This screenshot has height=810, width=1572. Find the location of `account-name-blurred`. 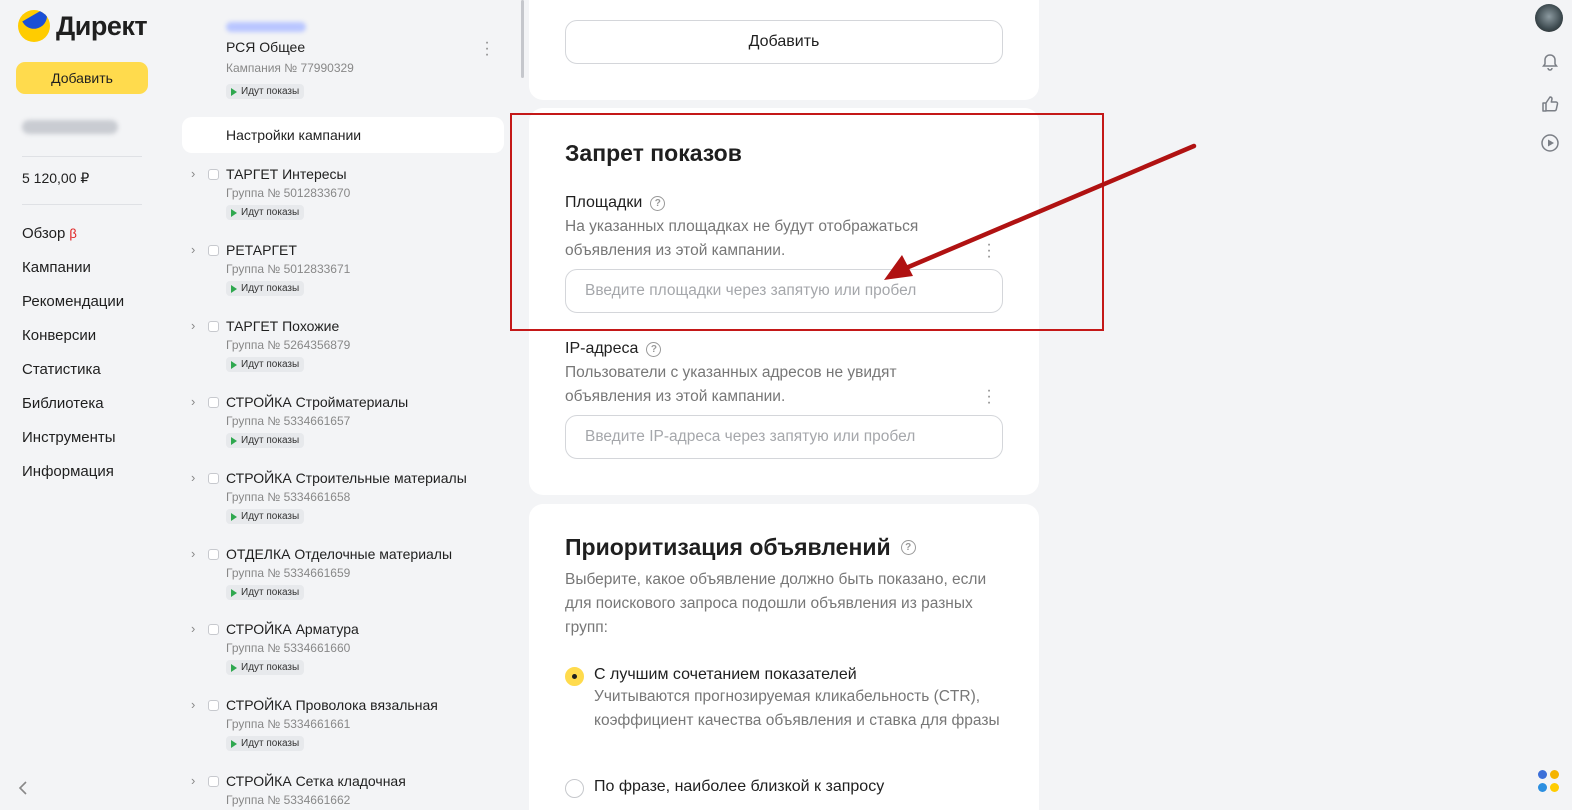

account-name-blurred is located at coordinates (70, 127).